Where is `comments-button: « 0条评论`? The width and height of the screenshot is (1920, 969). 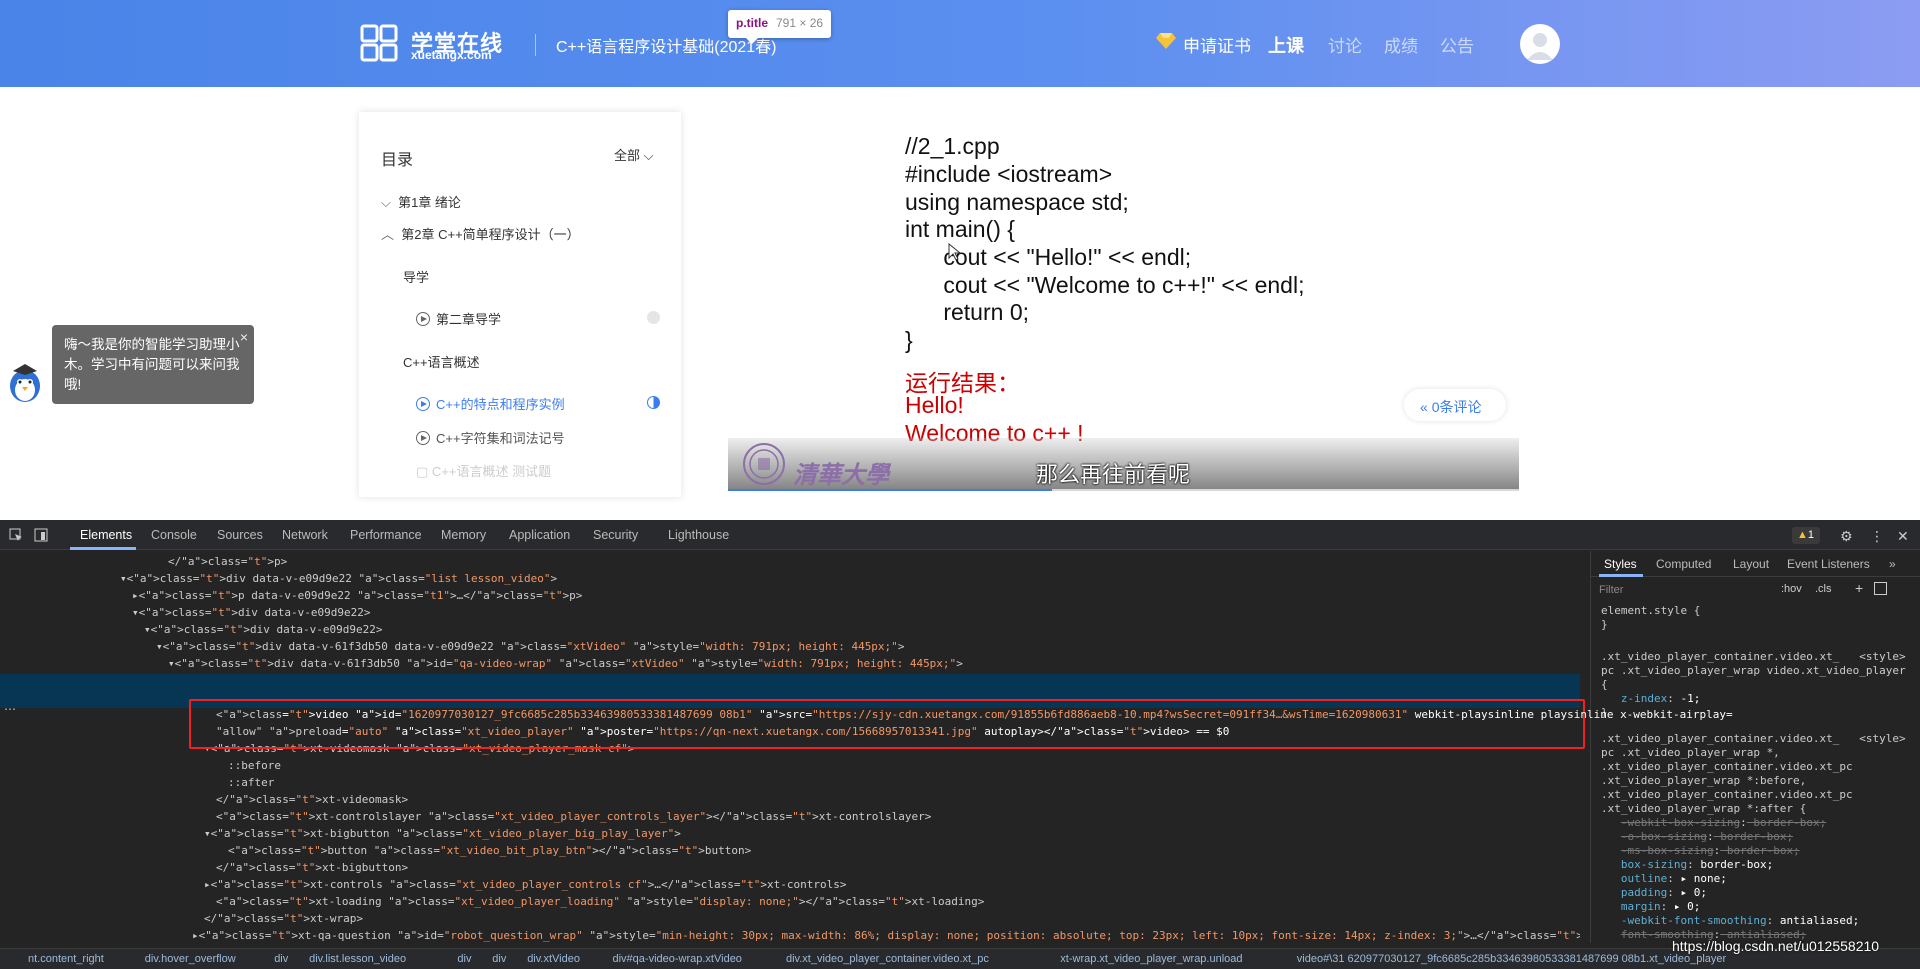
comments-button: « 0条评论 is located at coordinates (1455, 405).